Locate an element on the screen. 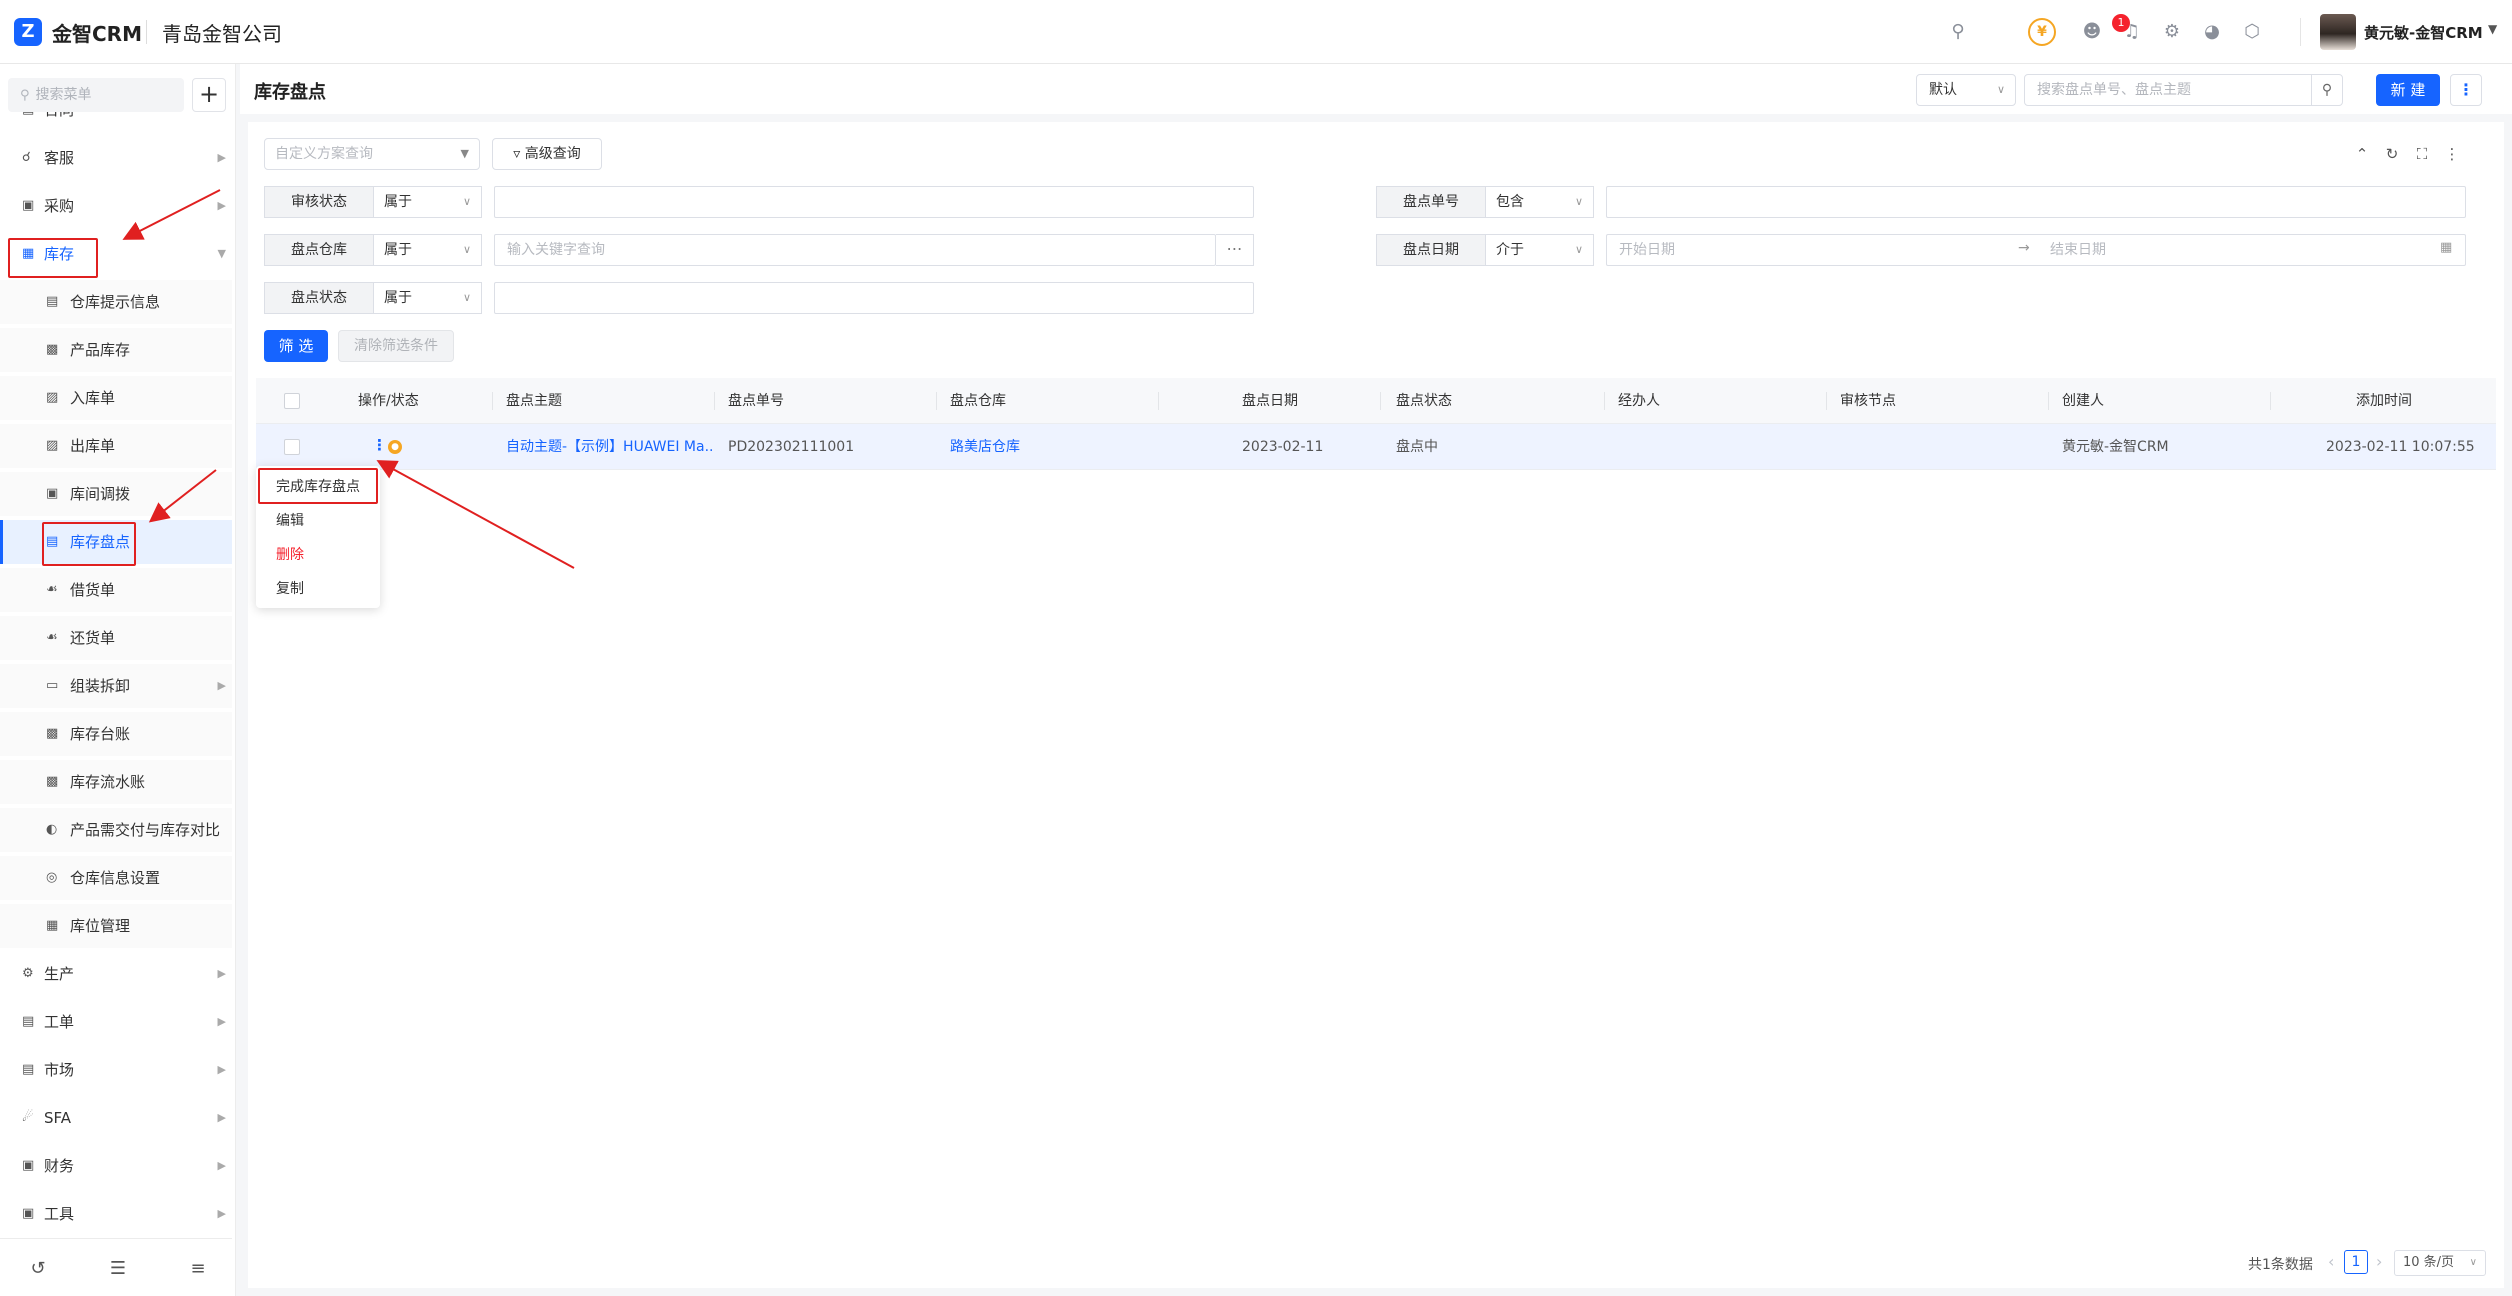 The width and height of the screenshot is (2512, 1296). sidebar-item-borrow: ☙ 借货单 is located at coordinates (116, 590).